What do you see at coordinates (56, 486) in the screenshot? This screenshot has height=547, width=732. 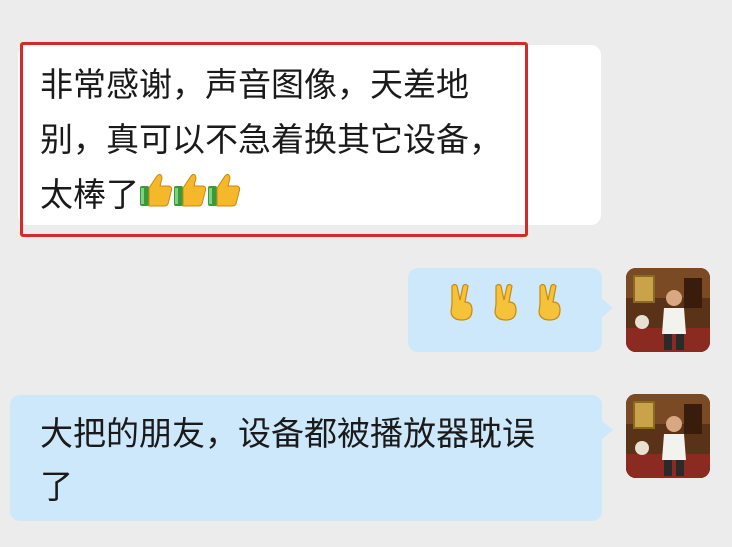 I see `message-line: 了` at bounding box center [56, 486].